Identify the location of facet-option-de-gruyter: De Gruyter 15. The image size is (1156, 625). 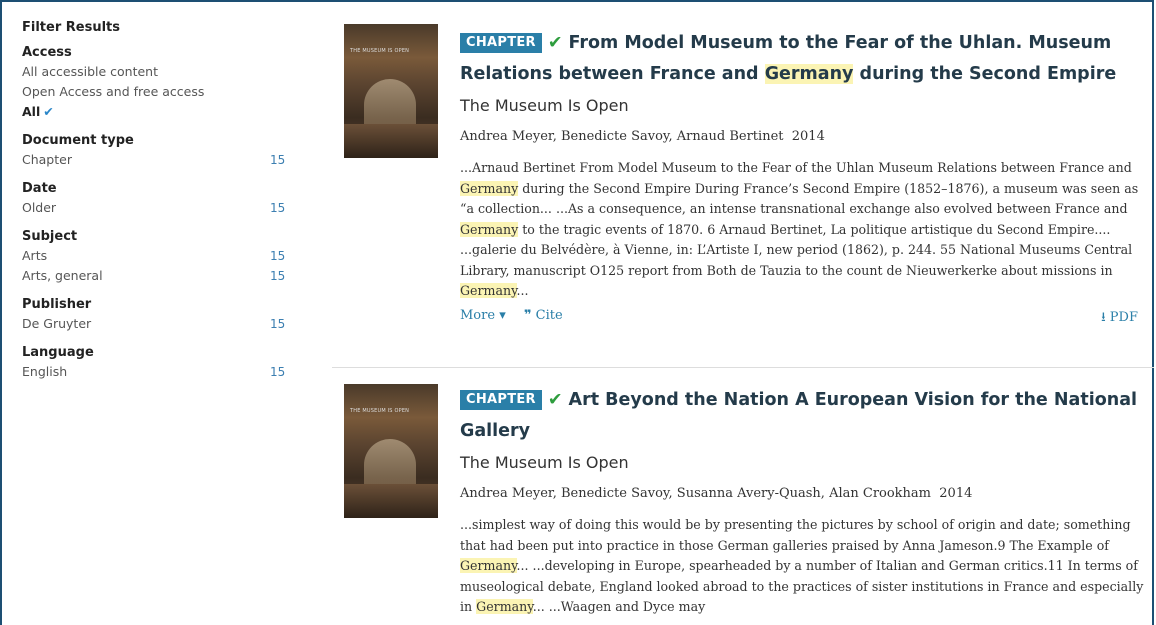
(157, 324).